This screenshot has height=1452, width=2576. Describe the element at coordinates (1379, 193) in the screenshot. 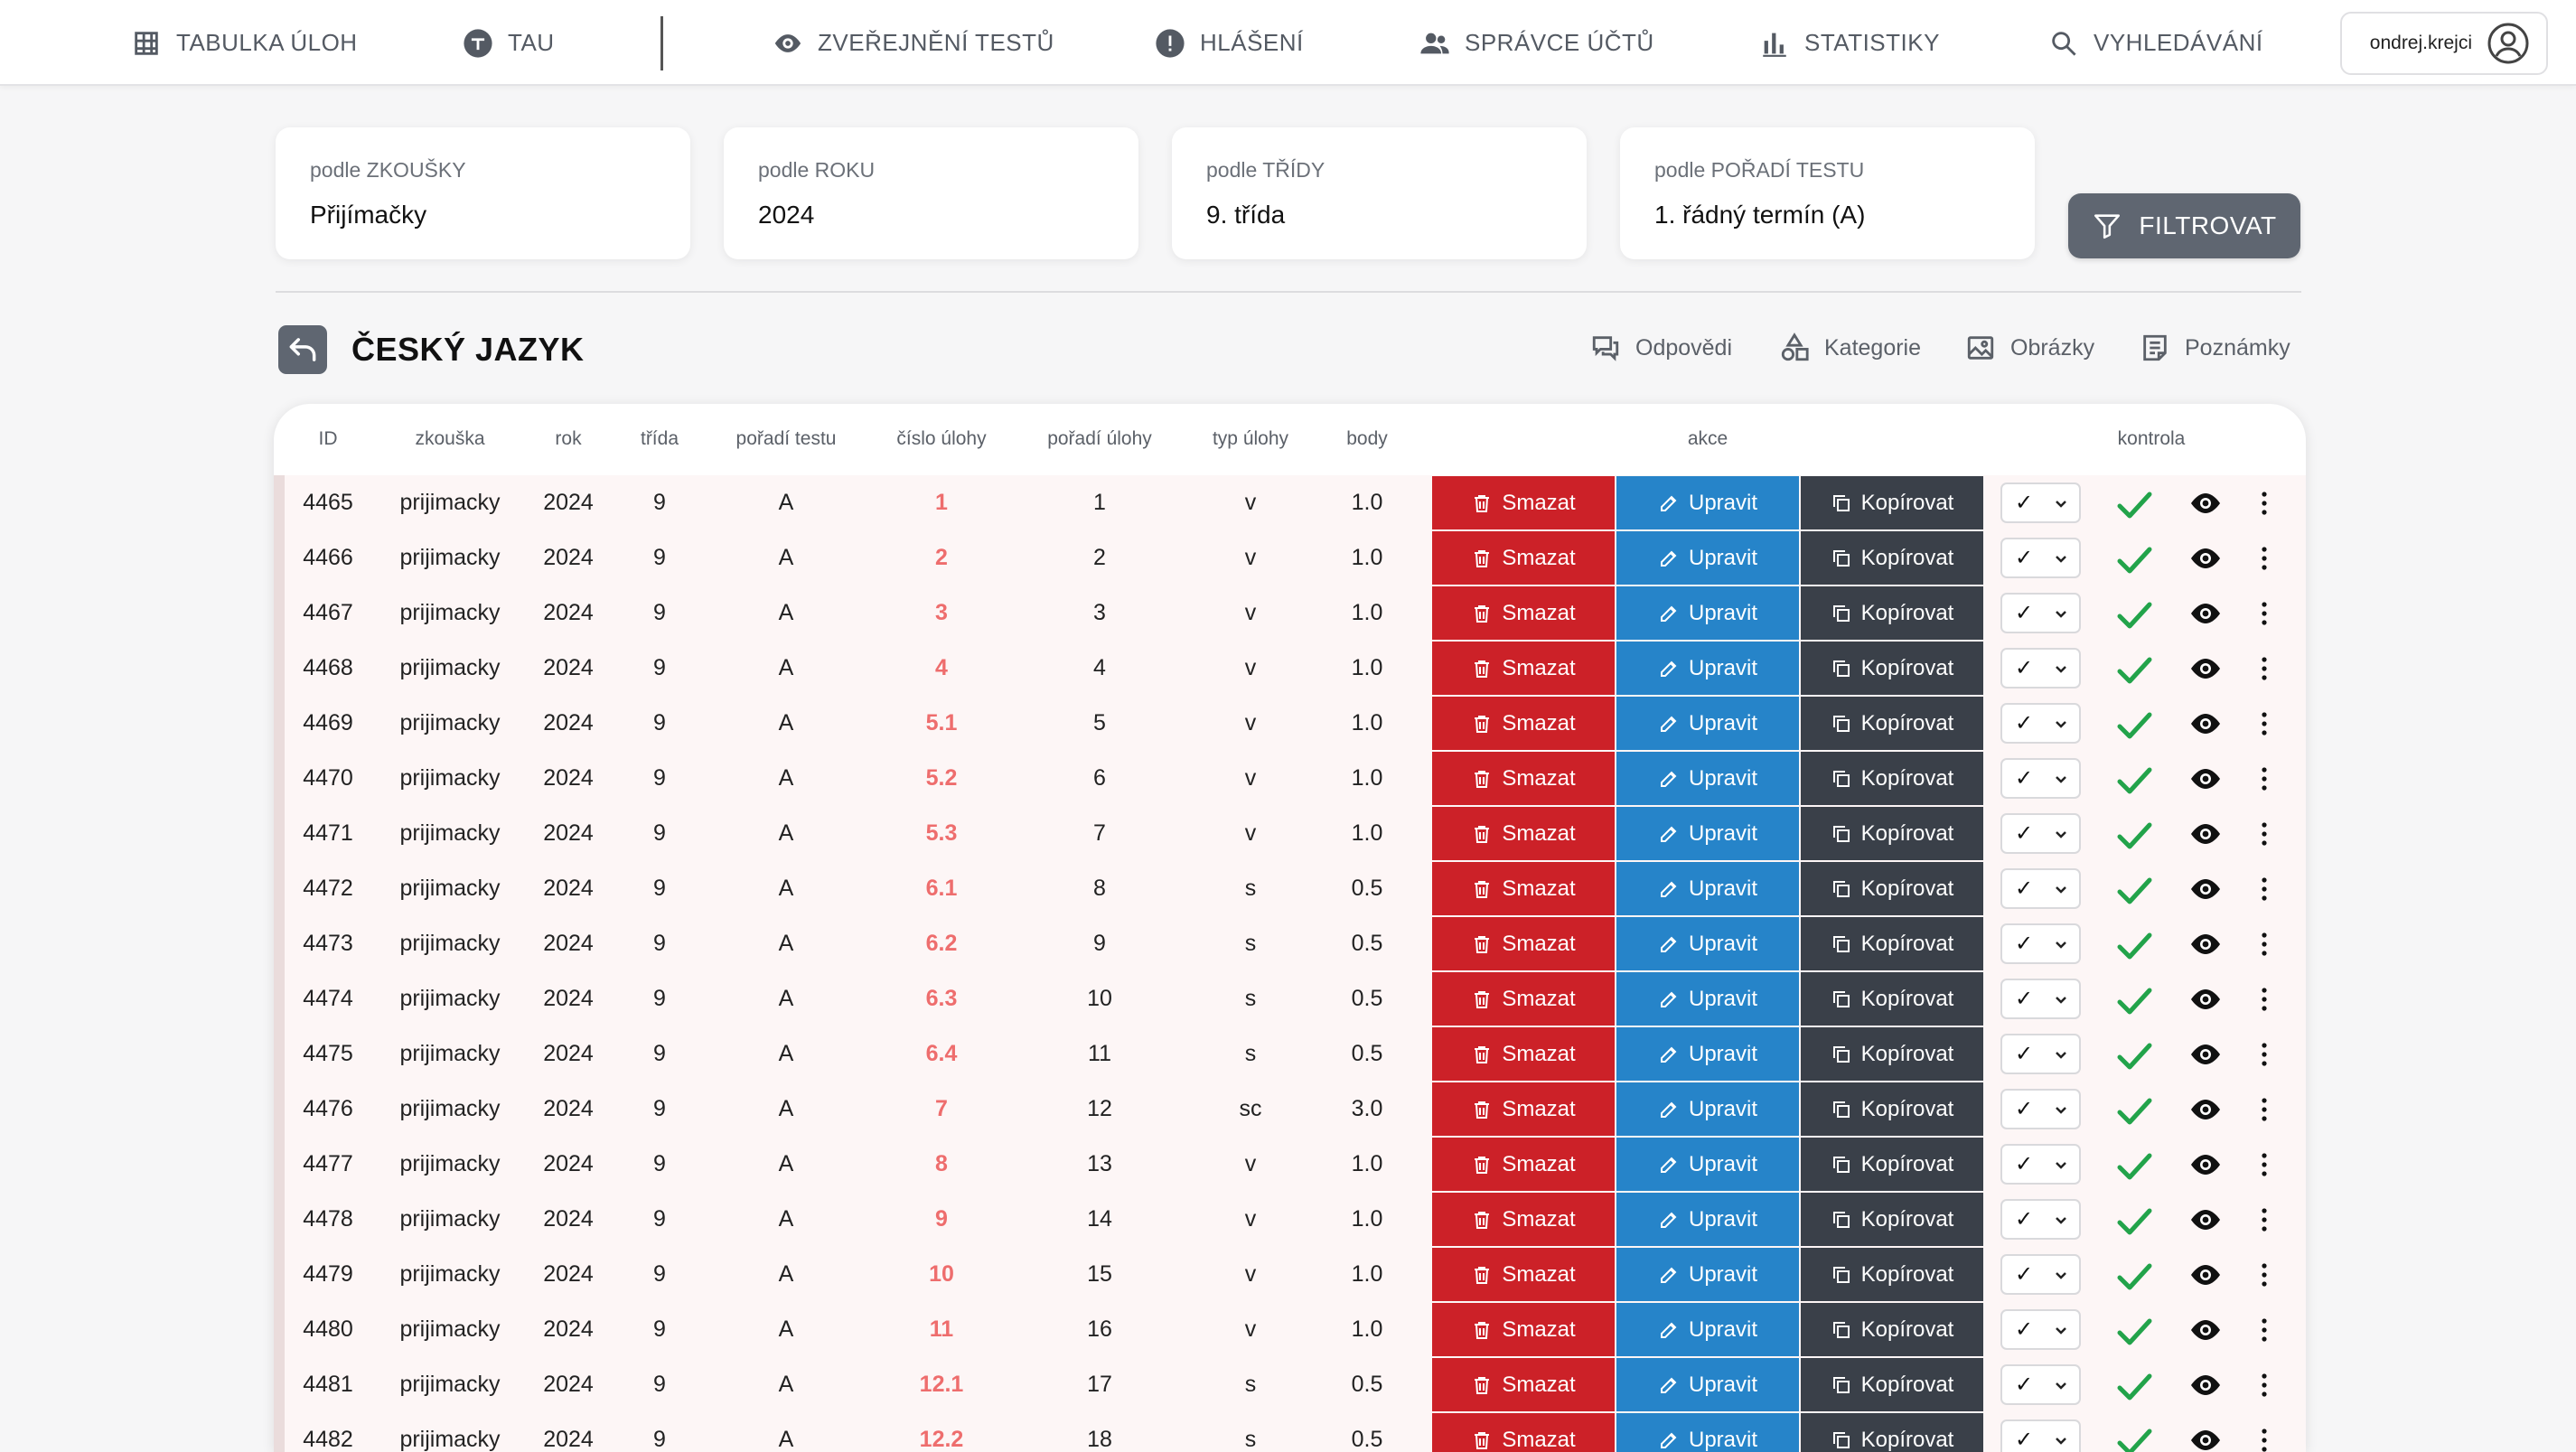

I see `filter-grade: podle TŘÍDY 9. třída` at that location.